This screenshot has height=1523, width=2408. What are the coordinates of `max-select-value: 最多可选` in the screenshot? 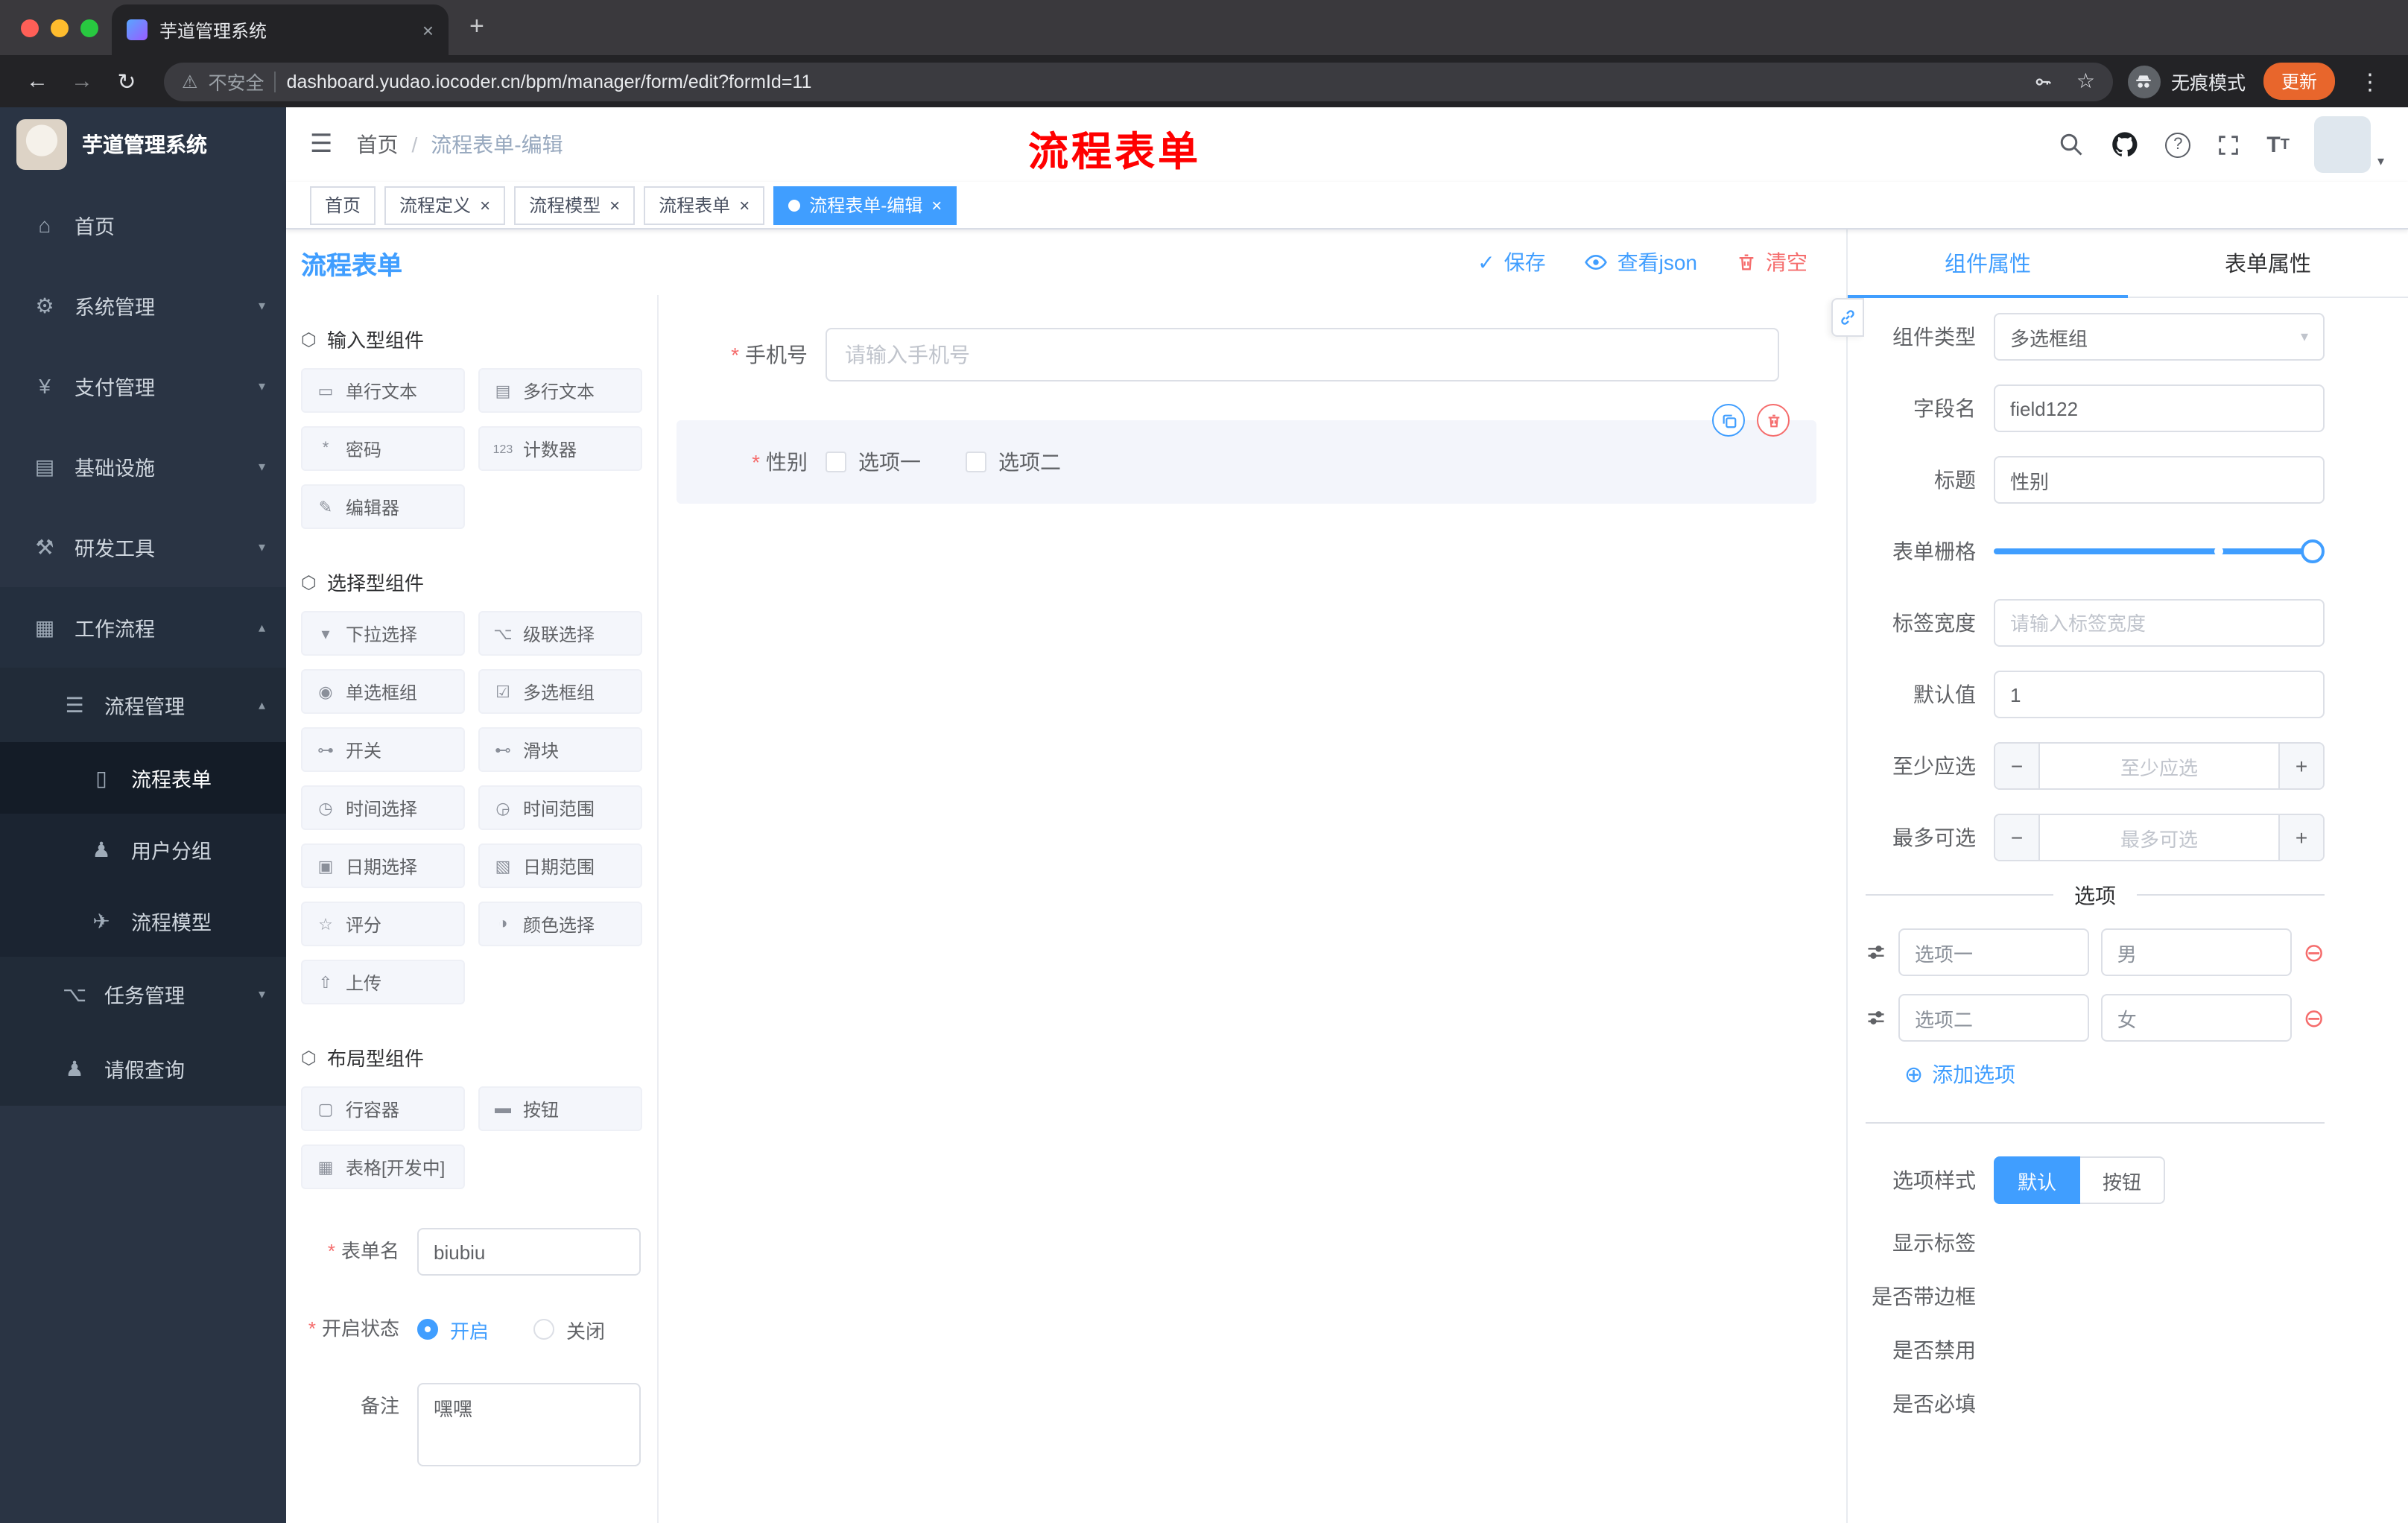 It's located at (2159, 838).